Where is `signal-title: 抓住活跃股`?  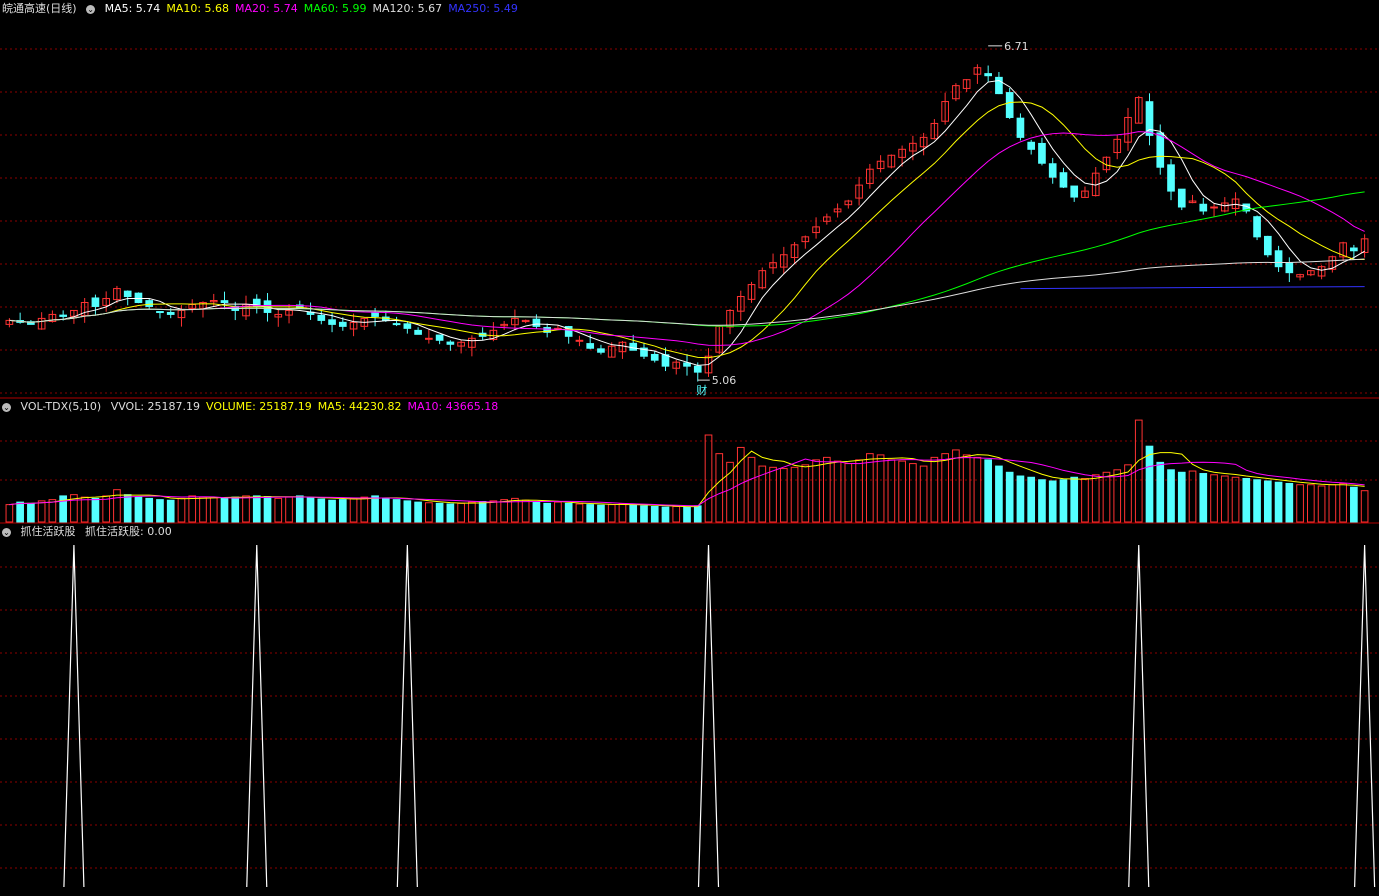 signal-title: 抓住活跃股 is located at coordinates (48, 531).